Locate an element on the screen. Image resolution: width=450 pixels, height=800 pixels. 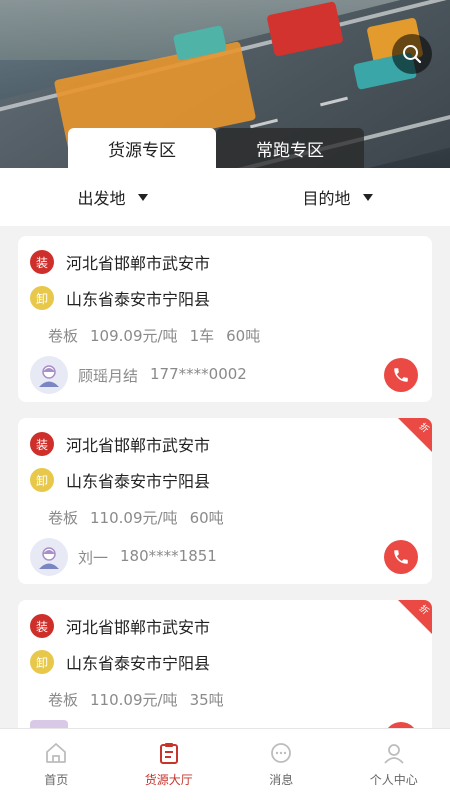
destination-filter: 目的地 is located at coordinates (337, 197).